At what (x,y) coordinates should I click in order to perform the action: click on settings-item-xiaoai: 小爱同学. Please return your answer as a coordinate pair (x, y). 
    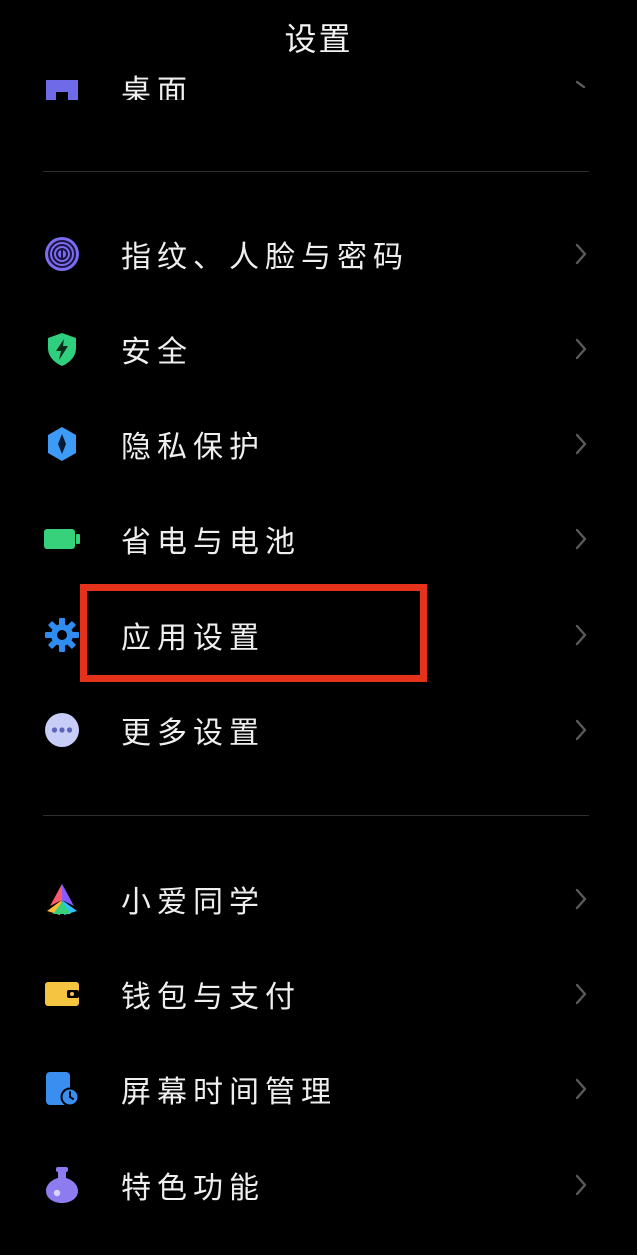
    Looking at the image, I should click on (318, 899).